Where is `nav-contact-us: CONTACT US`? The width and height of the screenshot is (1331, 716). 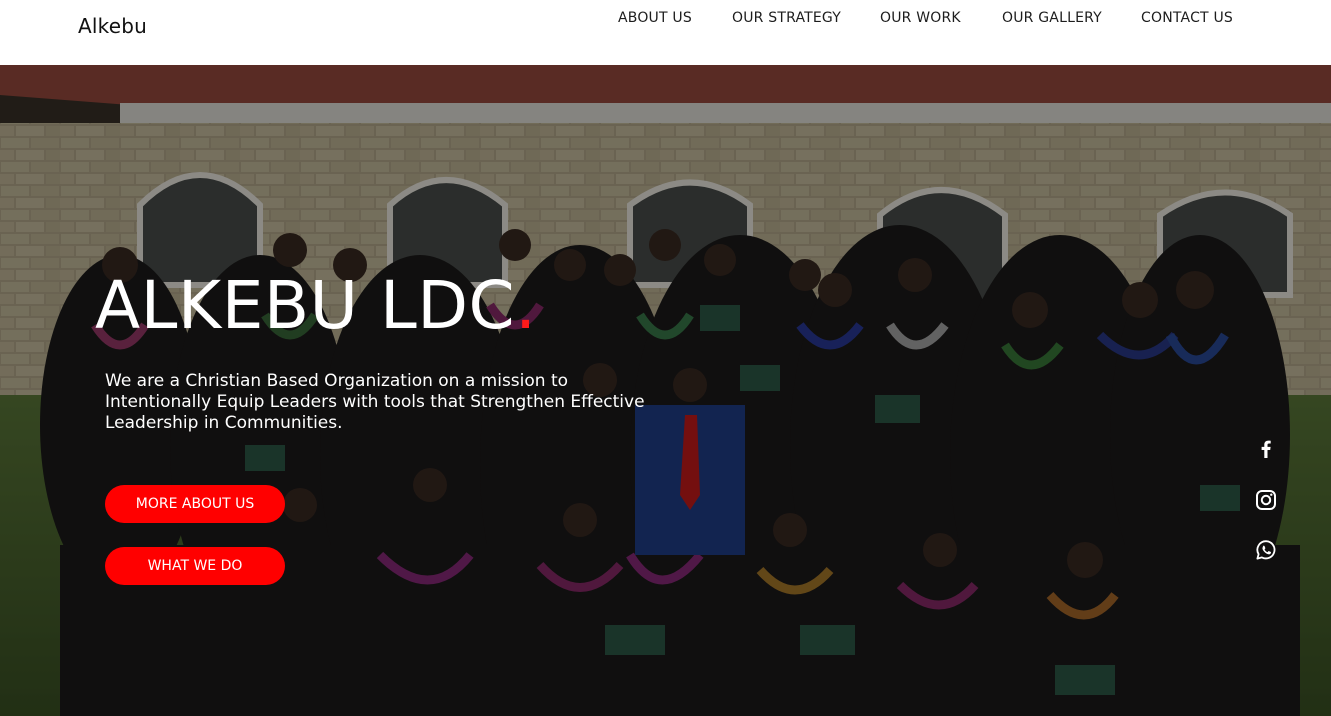 nav-contact-us: CONTACT US is located at coordinates (1187, 18).